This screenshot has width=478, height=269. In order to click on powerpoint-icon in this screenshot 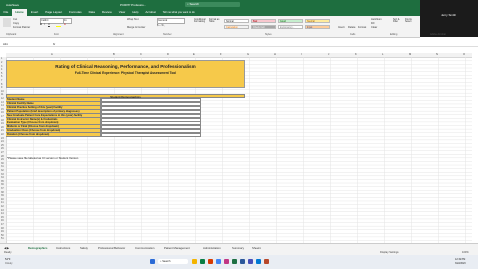, I will do `click(266, 261)`.